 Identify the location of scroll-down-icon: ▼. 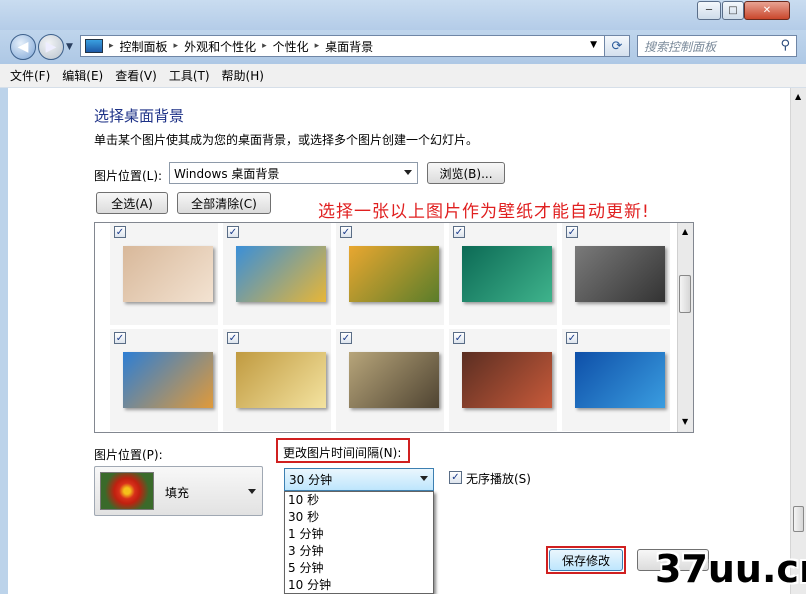
(685, 421).